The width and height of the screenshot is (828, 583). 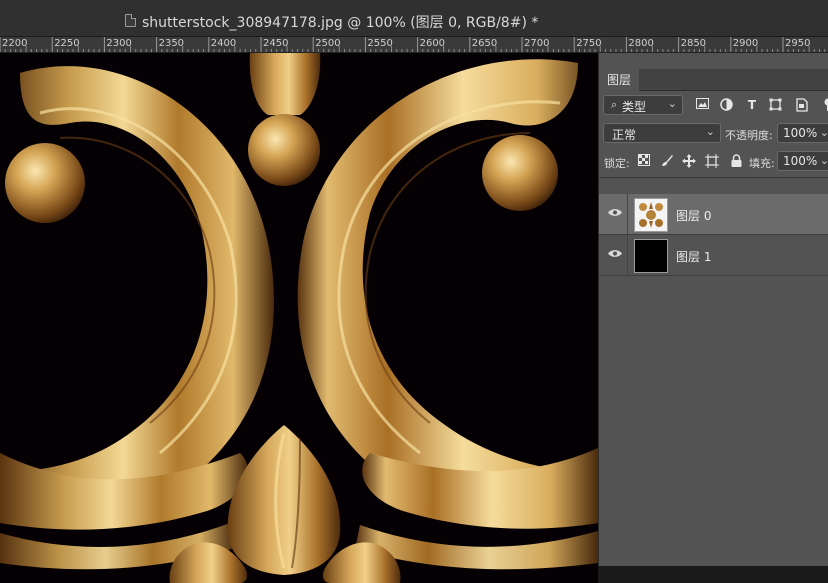 I want to click on image-filter-icon, so click(x=702, y=105).